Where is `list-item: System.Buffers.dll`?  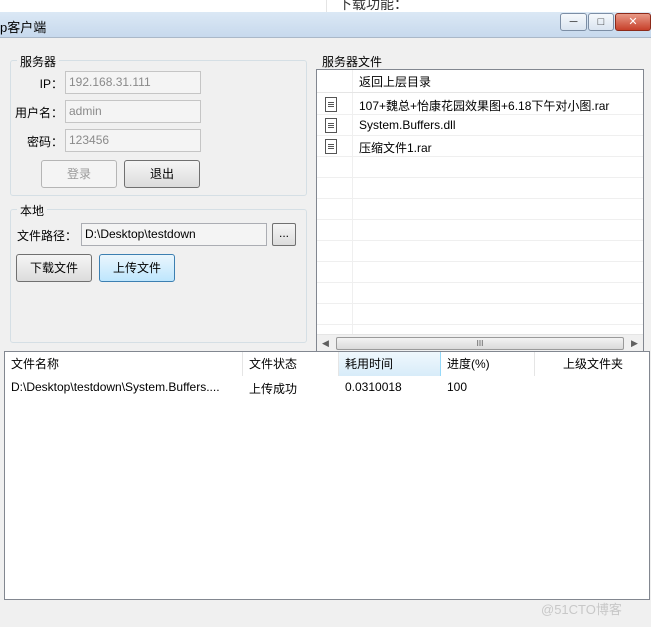
list-item: System.Buffers.dll is located at coordinates (480, 125).